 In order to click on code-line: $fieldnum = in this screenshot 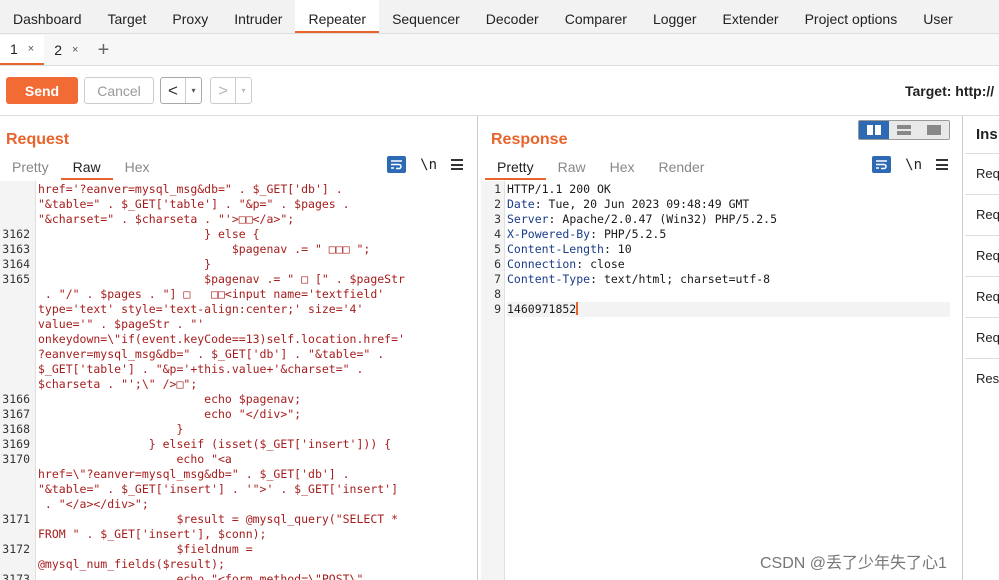, I will do `click(145, 549)`.